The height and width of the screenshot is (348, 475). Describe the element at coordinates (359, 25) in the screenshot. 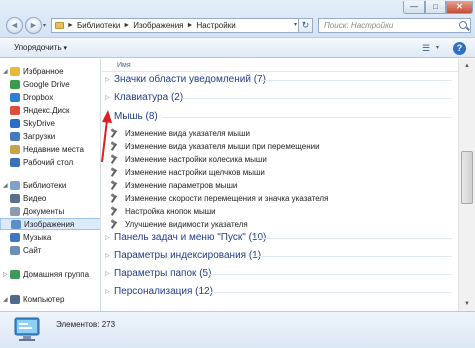

I see `search-placeholder: Поиск: Настройки` at that location.